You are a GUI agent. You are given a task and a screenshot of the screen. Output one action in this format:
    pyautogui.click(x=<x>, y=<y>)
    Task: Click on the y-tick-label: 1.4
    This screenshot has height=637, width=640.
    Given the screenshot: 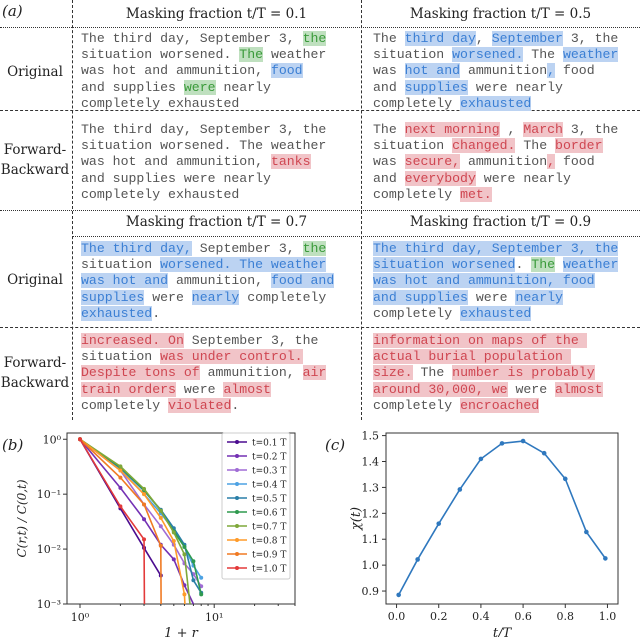 What is the action you would take?
    pyautogui.click(x=371, y=462)
    